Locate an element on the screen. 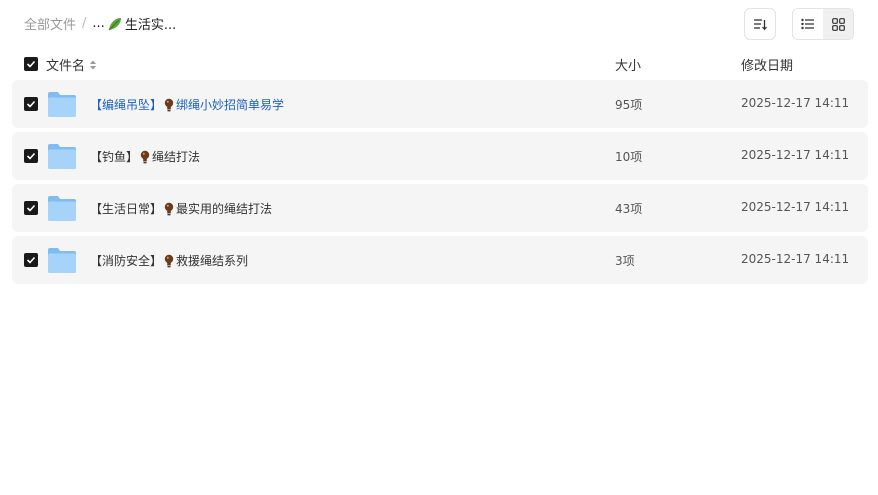  header-name: 文件名 is located at coordinates (71, 64).